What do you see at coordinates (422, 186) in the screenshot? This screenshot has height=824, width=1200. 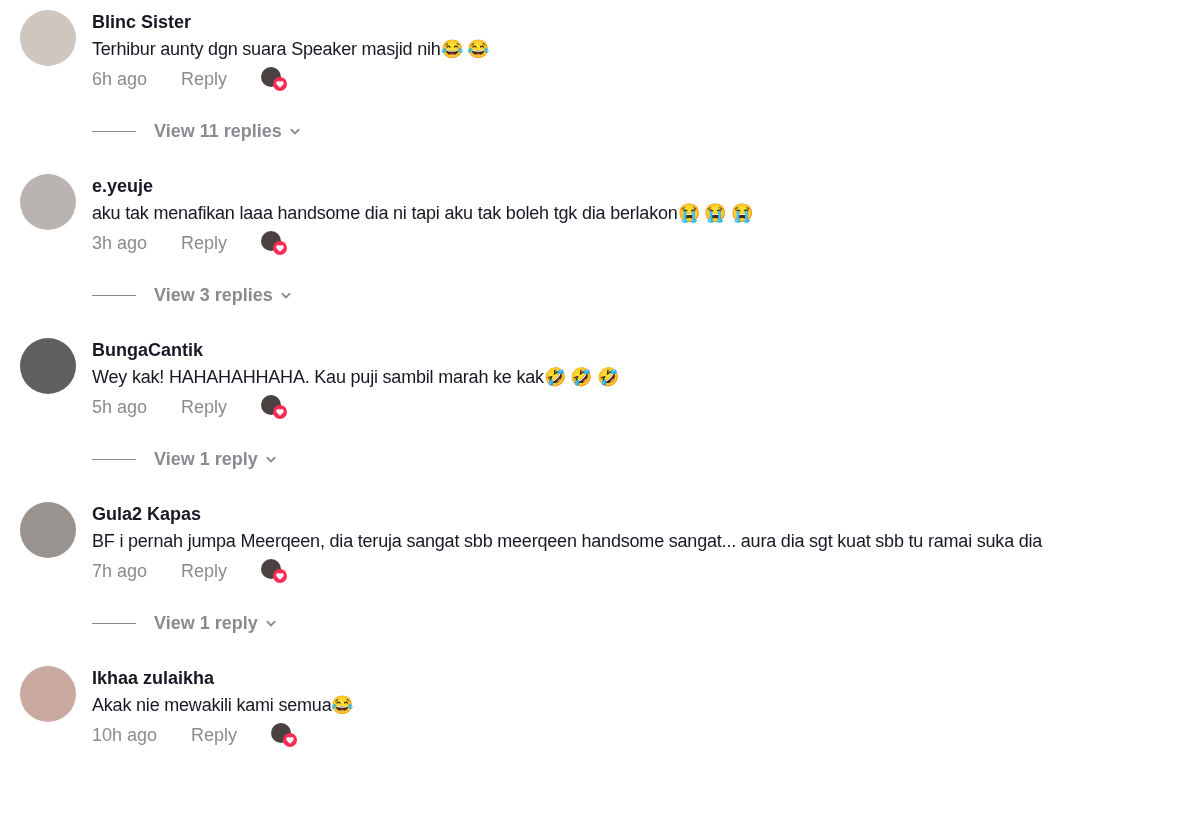 I see `username: e.yeuje` at bounding box center [422, 186].